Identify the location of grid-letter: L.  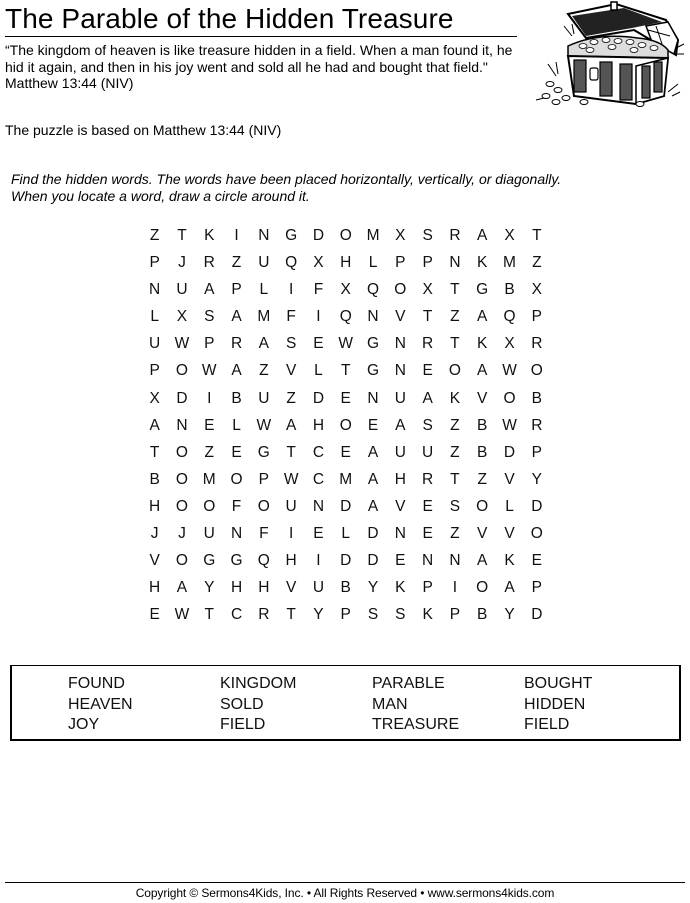
(263, 293).